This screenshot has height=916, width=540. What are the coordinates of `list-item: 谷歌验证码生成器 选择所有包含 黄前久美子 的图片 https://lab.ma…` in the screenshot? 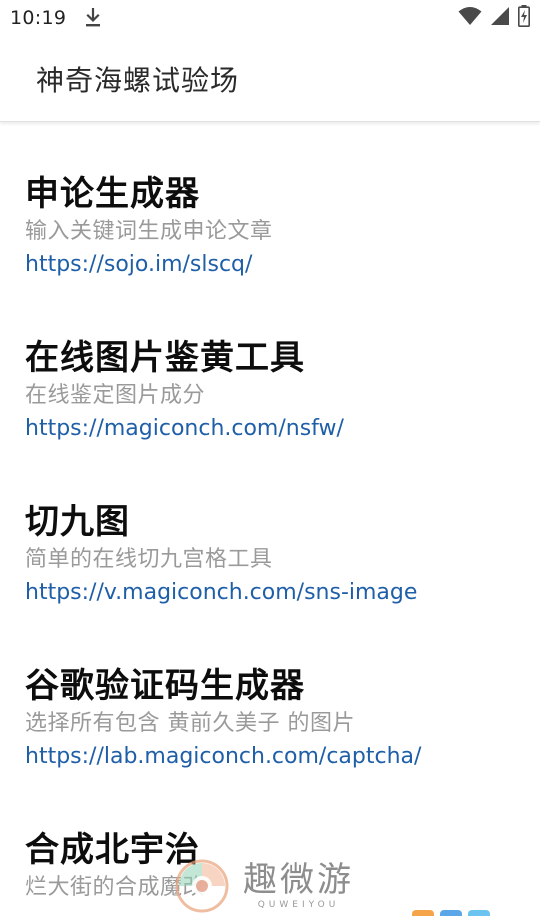 It's located at (275, 719).